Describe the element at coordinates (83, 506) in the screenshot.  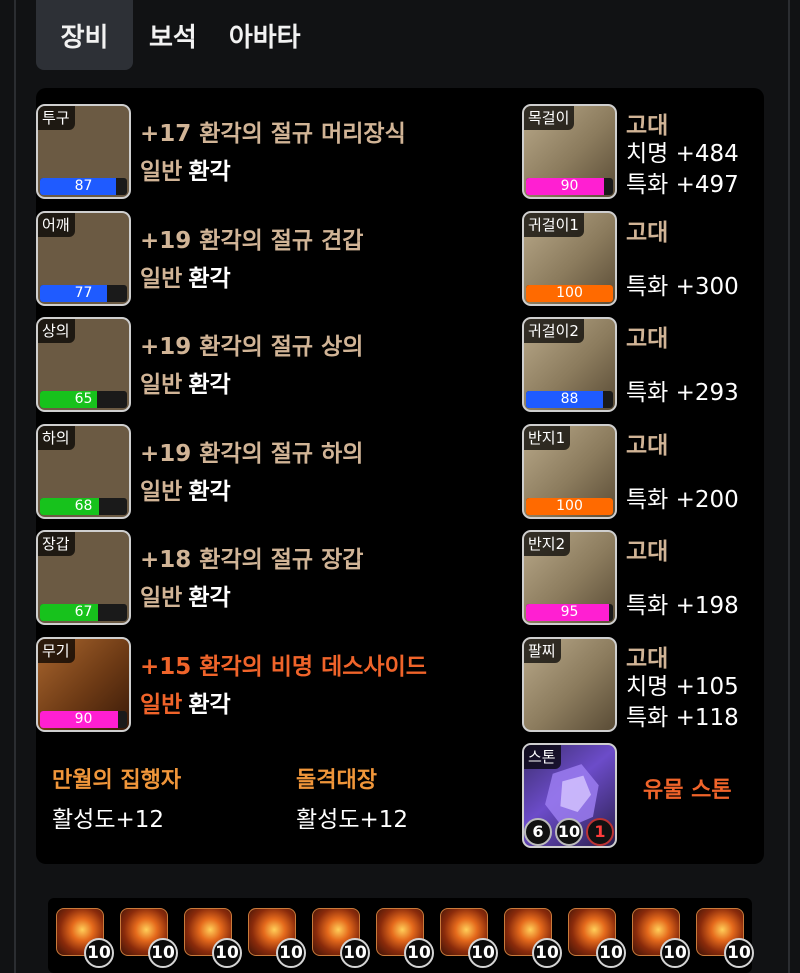
I see `quality-bar: 68` at that location.